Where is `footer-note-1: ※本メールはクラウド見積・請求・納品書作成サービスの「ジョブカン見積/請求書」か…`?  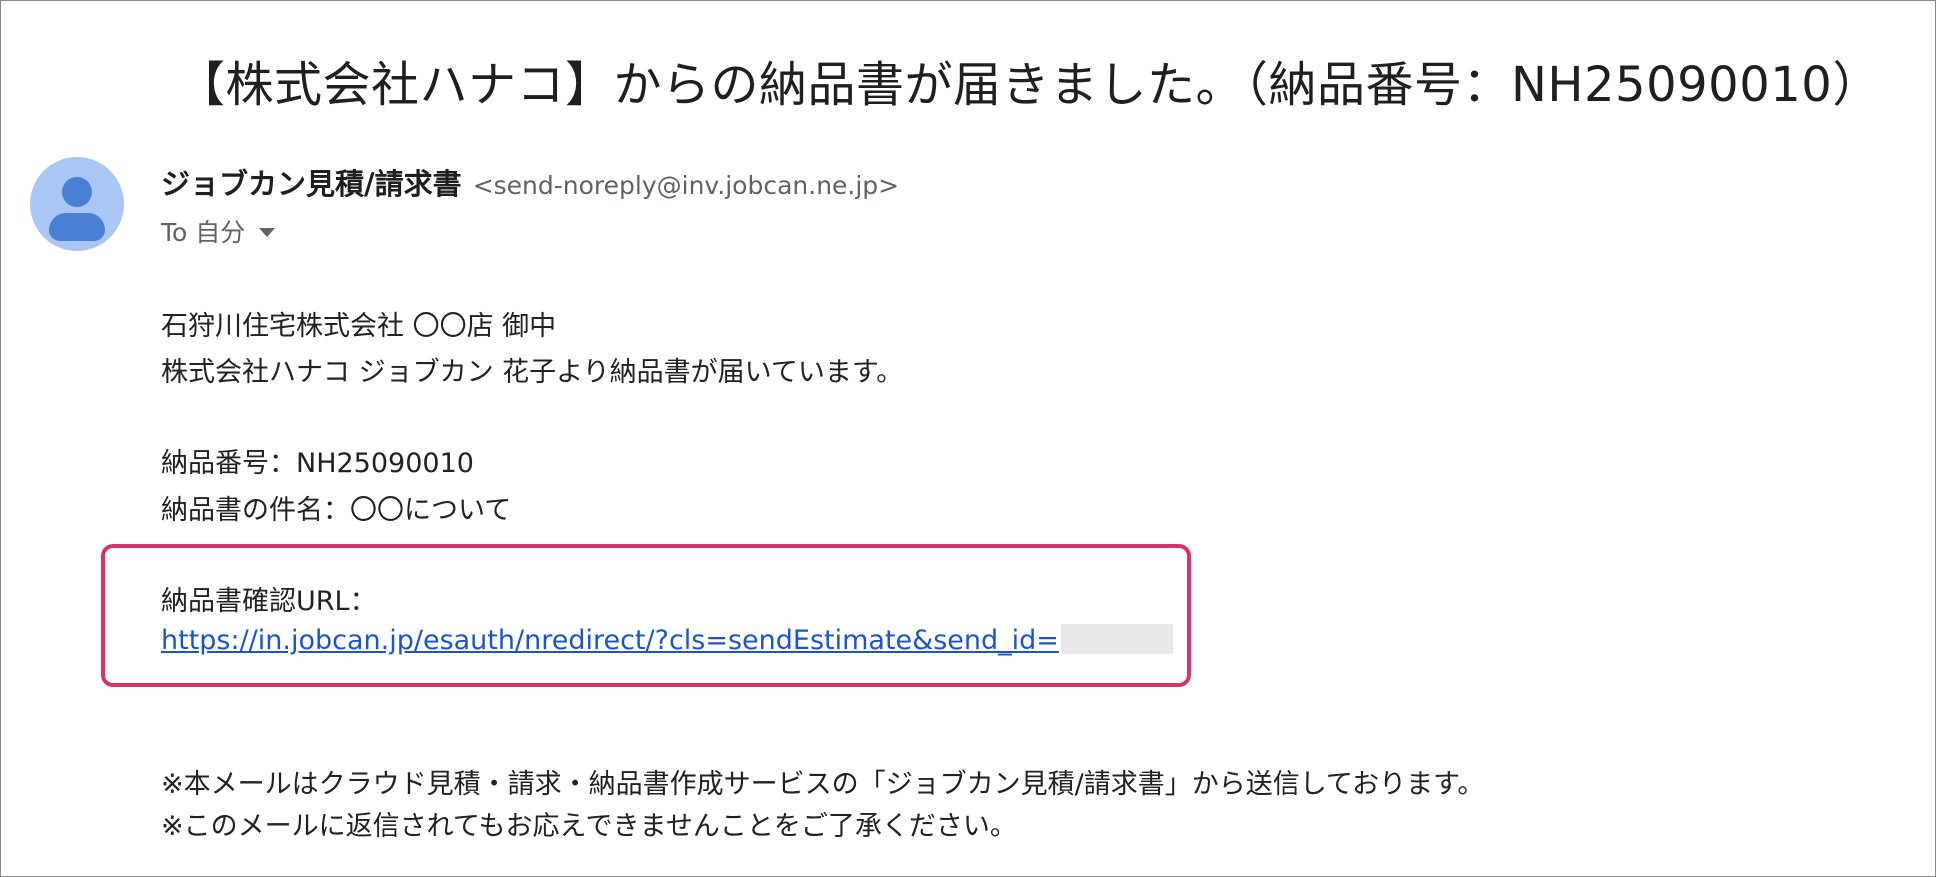
footer-note-1: ※本メールはクラウド見積・請求・納品書作成サービスの「ジョブカン見積/請求書」か… is located at coordinates (823, 784).